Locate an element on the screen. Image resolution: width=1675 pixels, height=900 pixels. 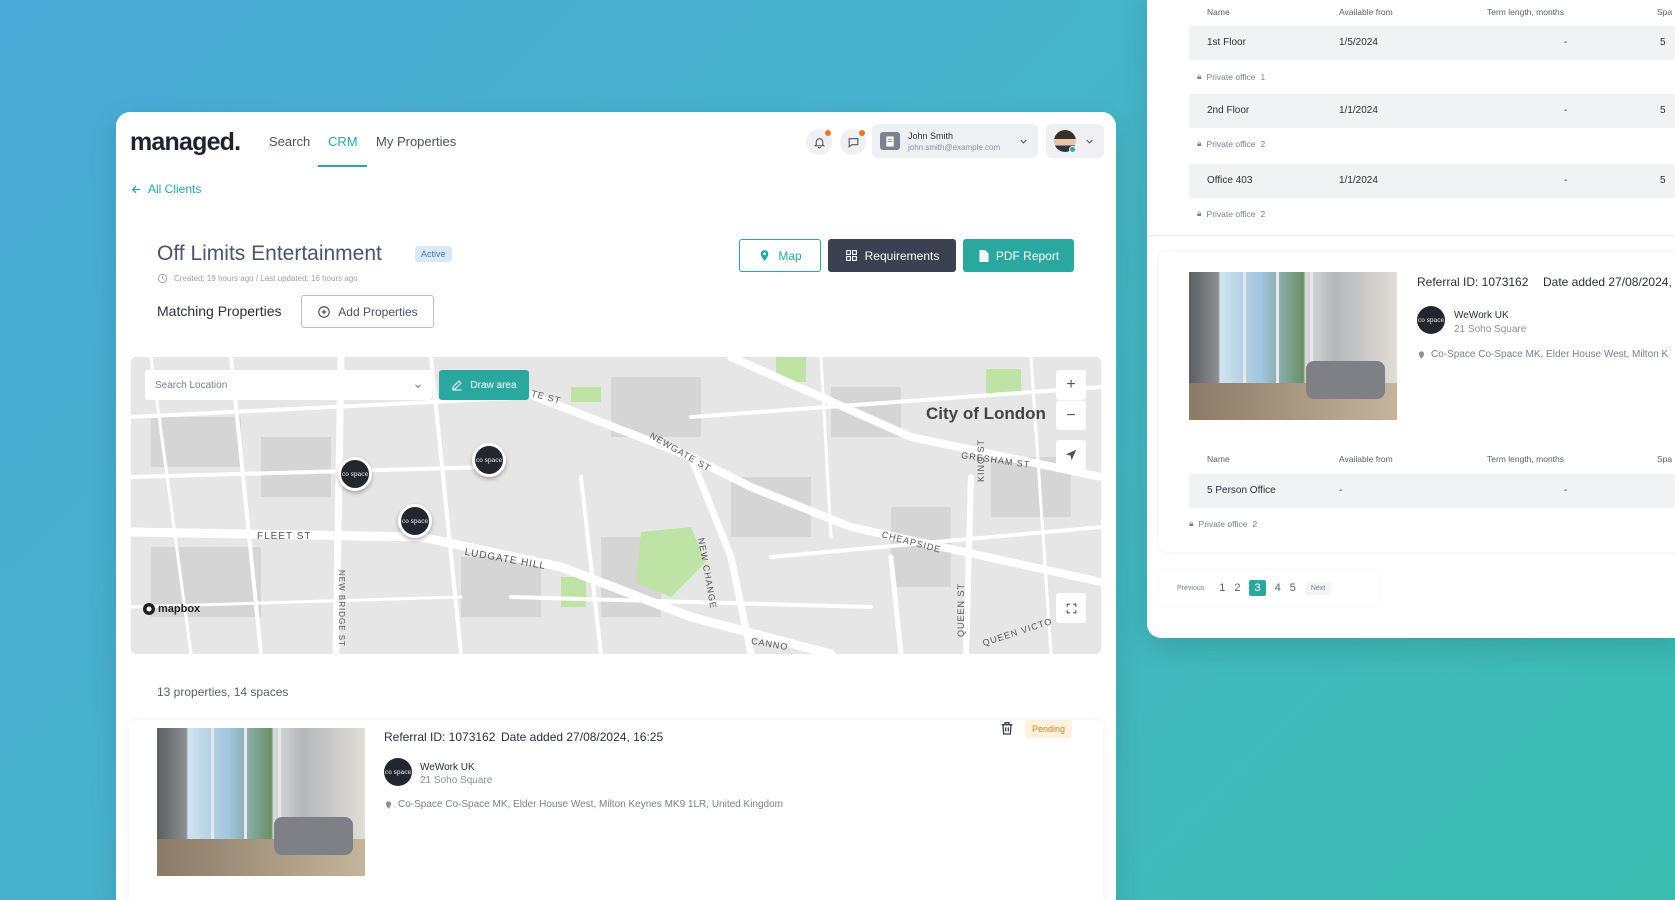
property-photo is located at coordinates (1293, 346).